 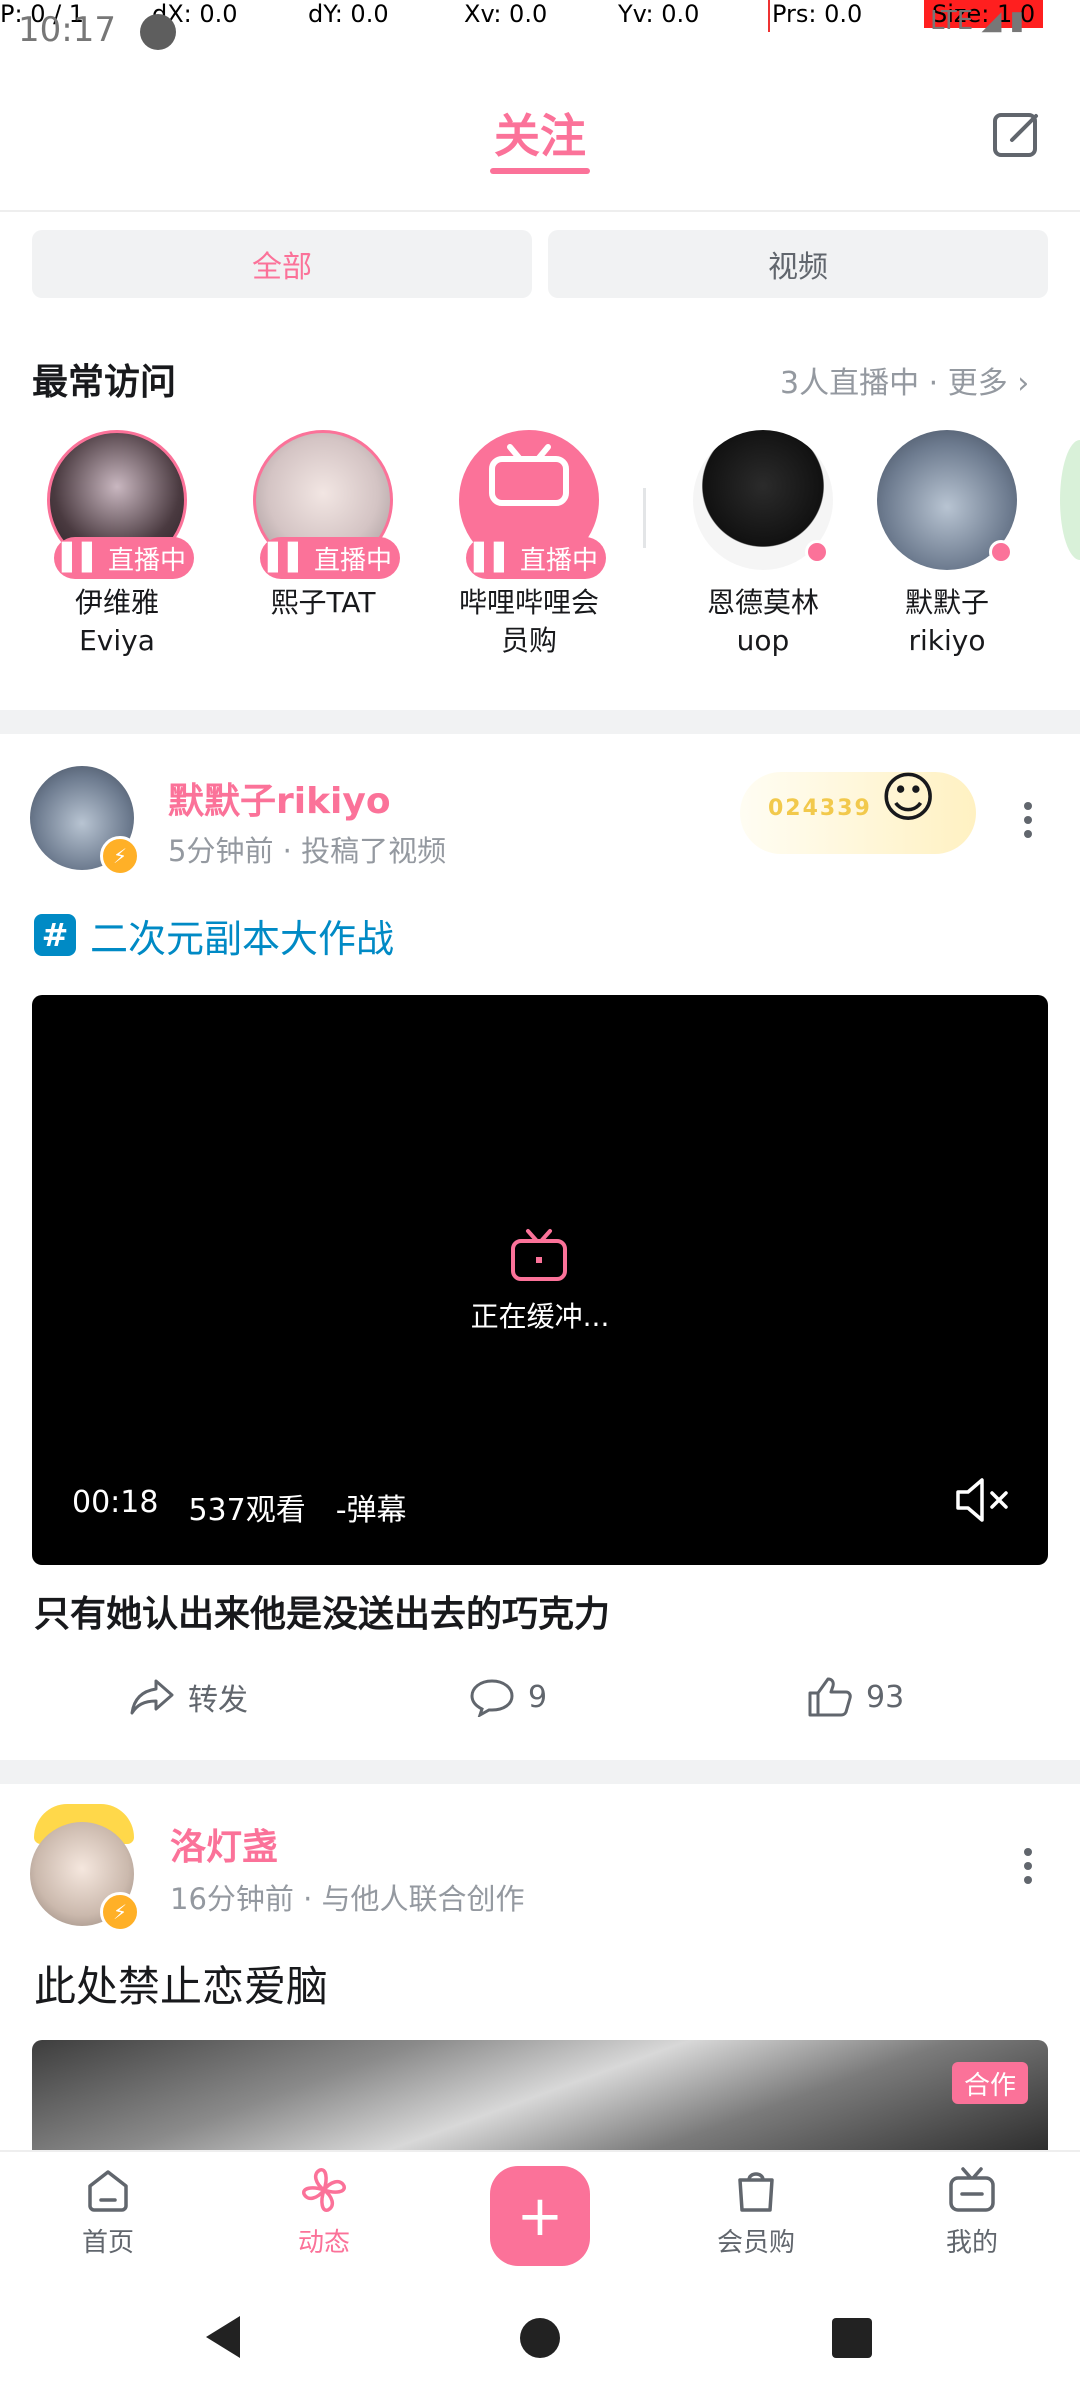 What do you see at coordinates (763, 545) in the screenshot?
I see `frequent-user-endermorin: 恩德莫林 uop` at bounding box center [763, 545].